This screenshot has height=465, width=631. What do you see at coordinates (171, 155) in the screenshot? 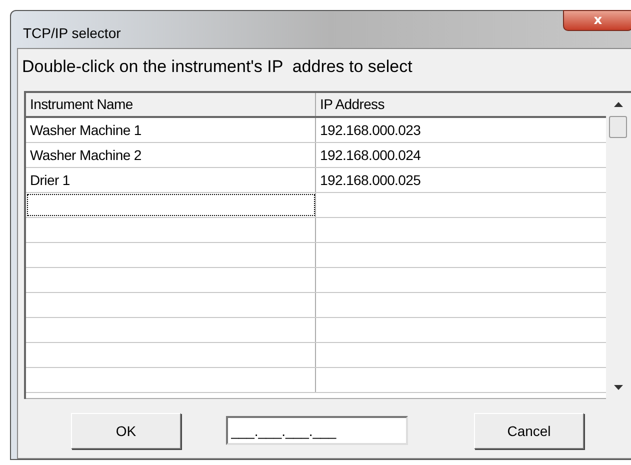
I see `table-cell: Washer Machine 2` at bounding box center [171, 155].